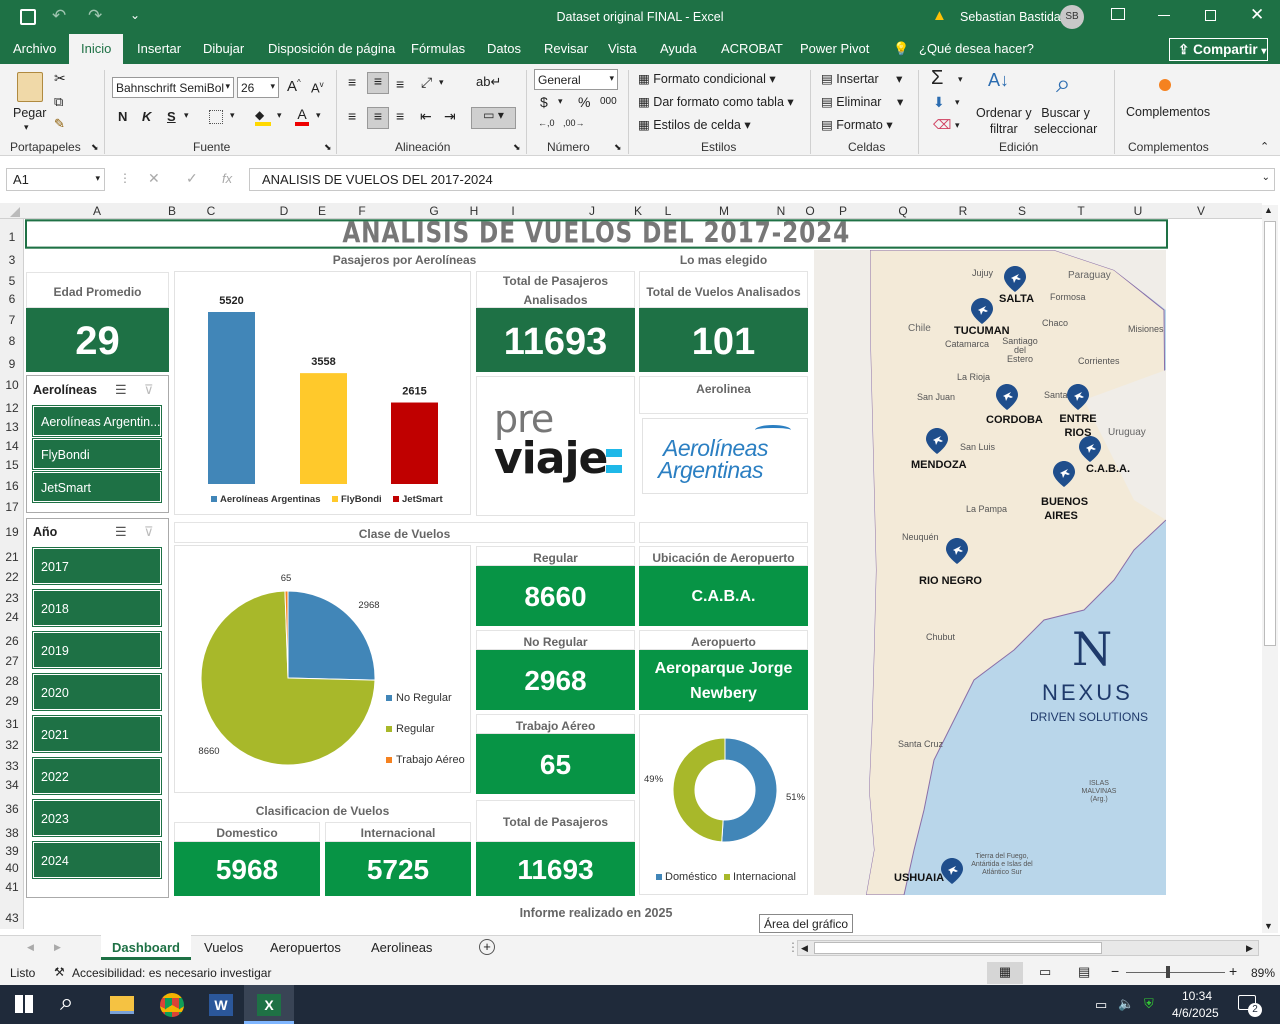 This screenshot has height=1024, width=1280. I want to click on name-box: A1 ▾, so click(55, 179).